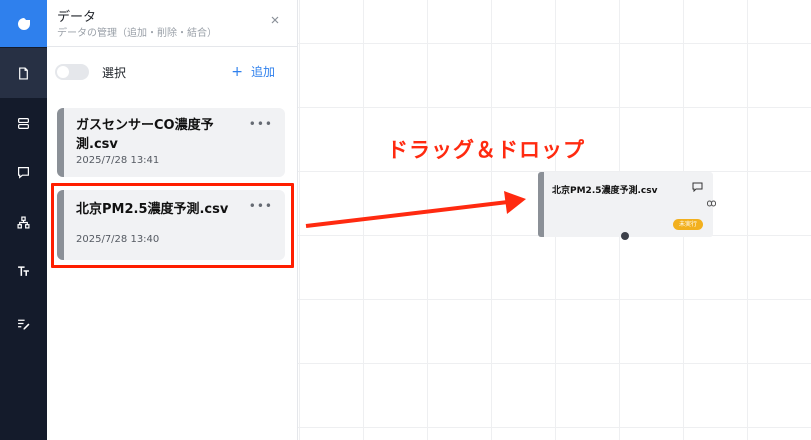  What do you see at coordinates (625, 204) in the screenshot?
I see `canvas-data-node: 北京PM2.5濃度予測.csv 未実行` at bounding box center [625, 204].